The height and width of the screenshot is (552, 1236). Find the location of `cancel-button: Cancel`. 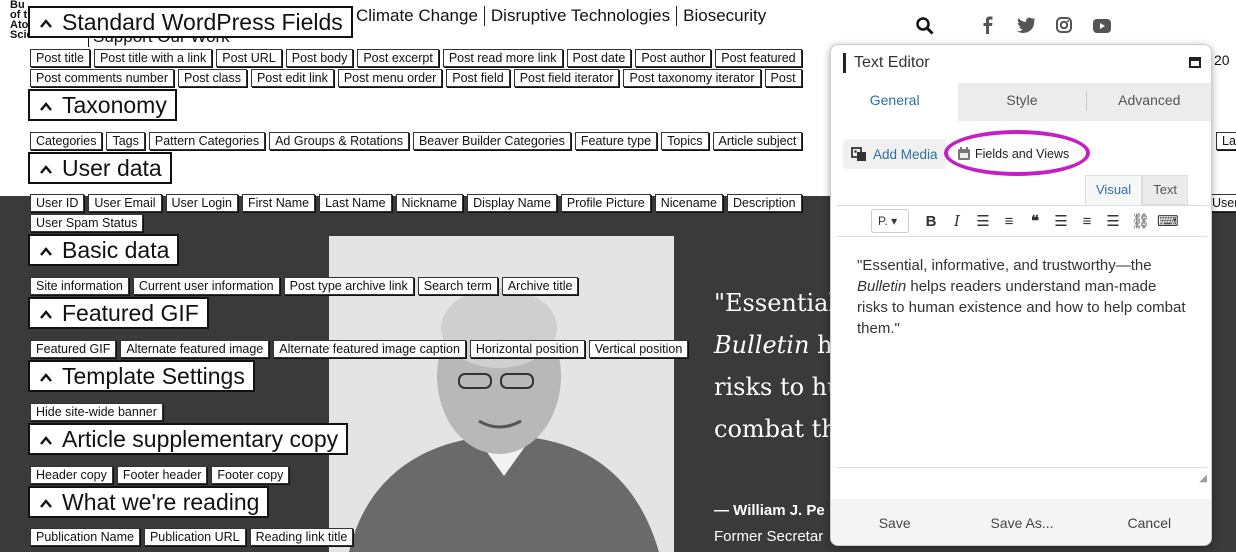

cancel-button: Cancel is located at coordinates (1148, 523).